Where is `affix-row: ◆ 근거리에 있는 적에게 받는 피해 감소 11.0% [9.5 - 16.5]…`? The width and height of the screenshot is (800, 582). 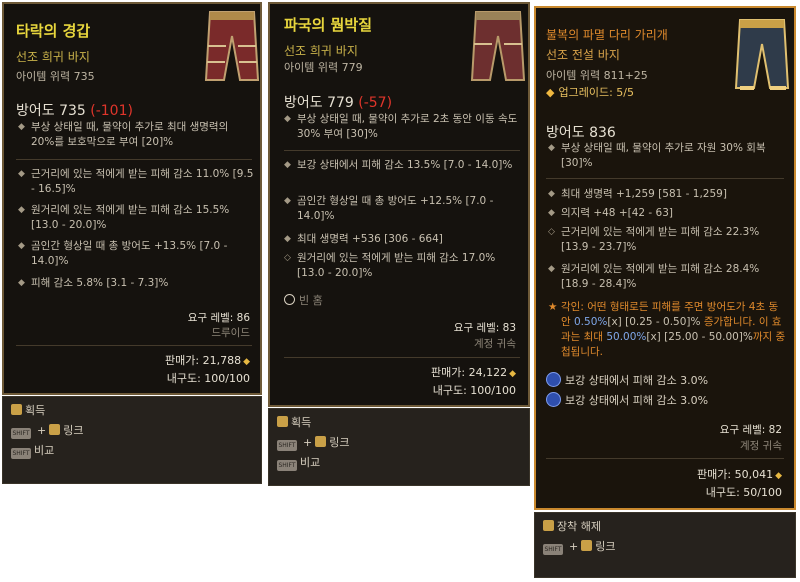 affix-row: ◆ 근거리에 있는 적에게 받는 피해 감소 11.0% [9.5 - 16.5]… is located at coordinates (136, 181).